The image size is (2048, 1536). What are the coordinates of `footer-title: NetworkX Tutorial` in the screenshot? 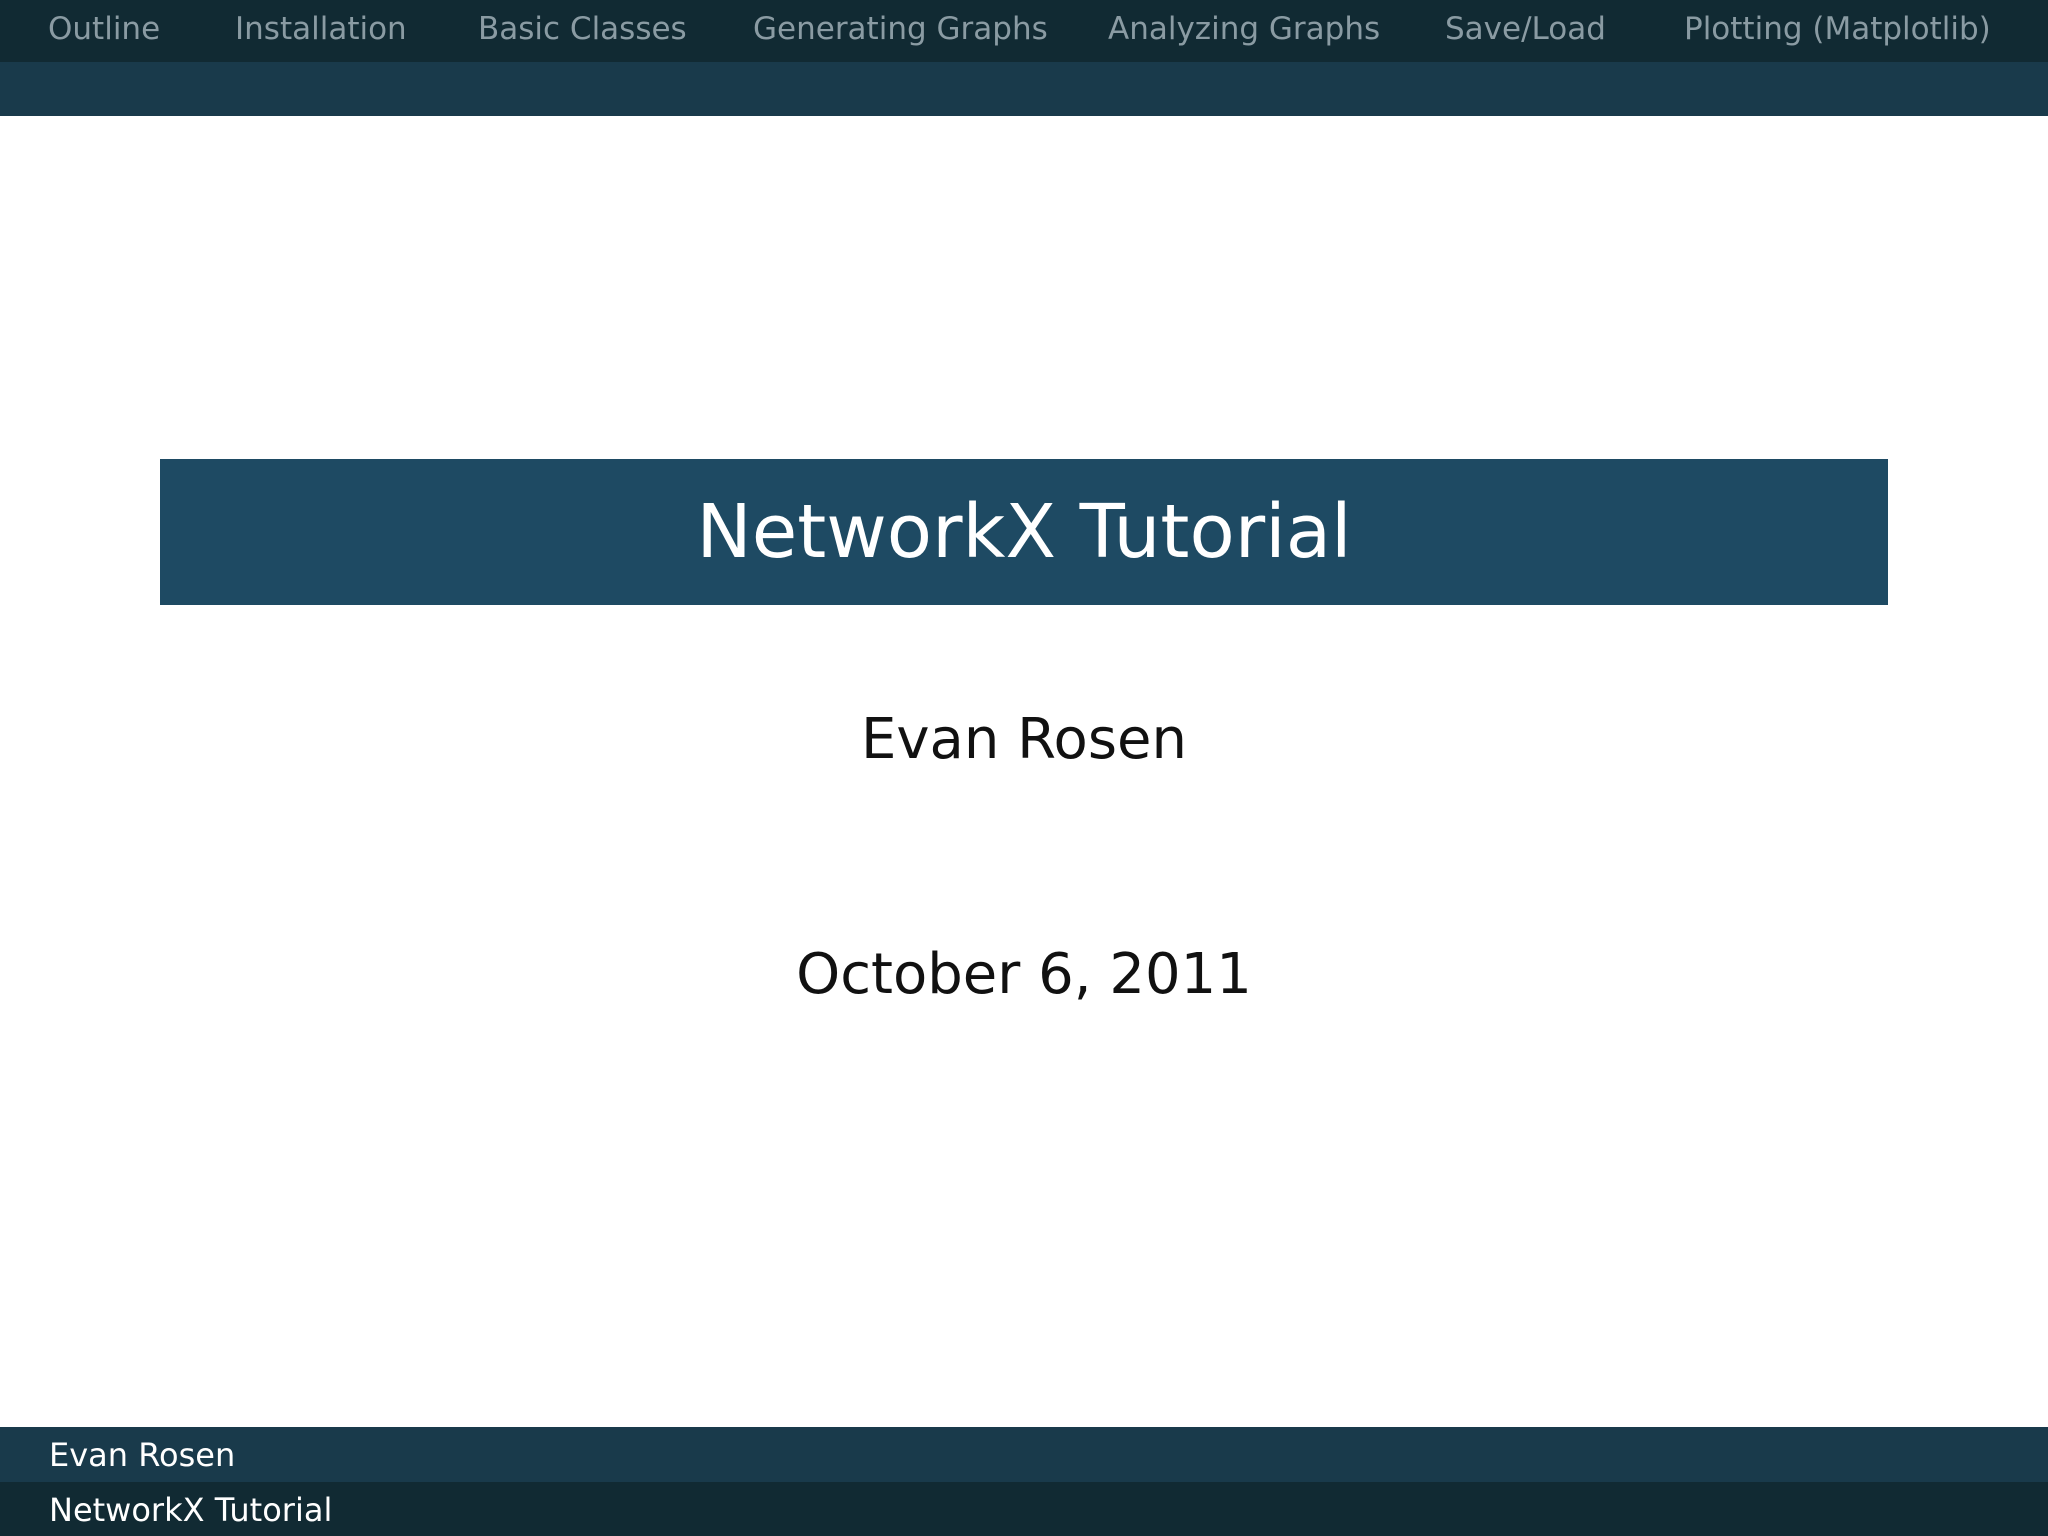 It's located at (191, 1510).